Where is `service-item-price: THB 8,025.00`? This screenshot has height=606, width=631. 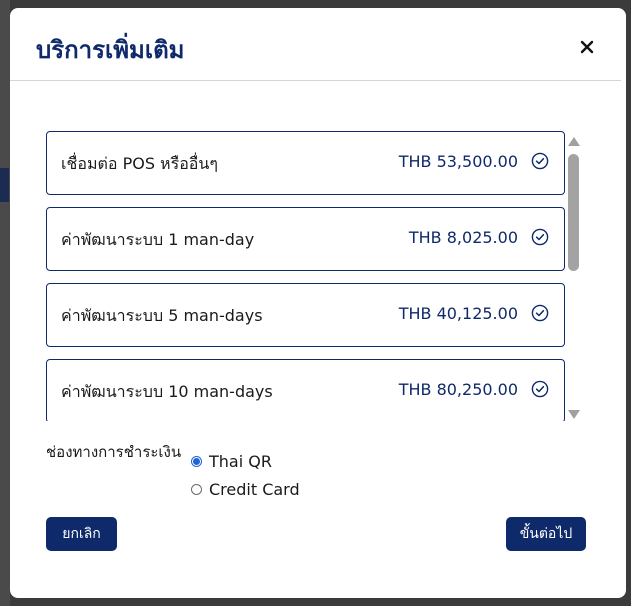 service-item-price: THB 8,025.00 is located at coordinates (463, 237).